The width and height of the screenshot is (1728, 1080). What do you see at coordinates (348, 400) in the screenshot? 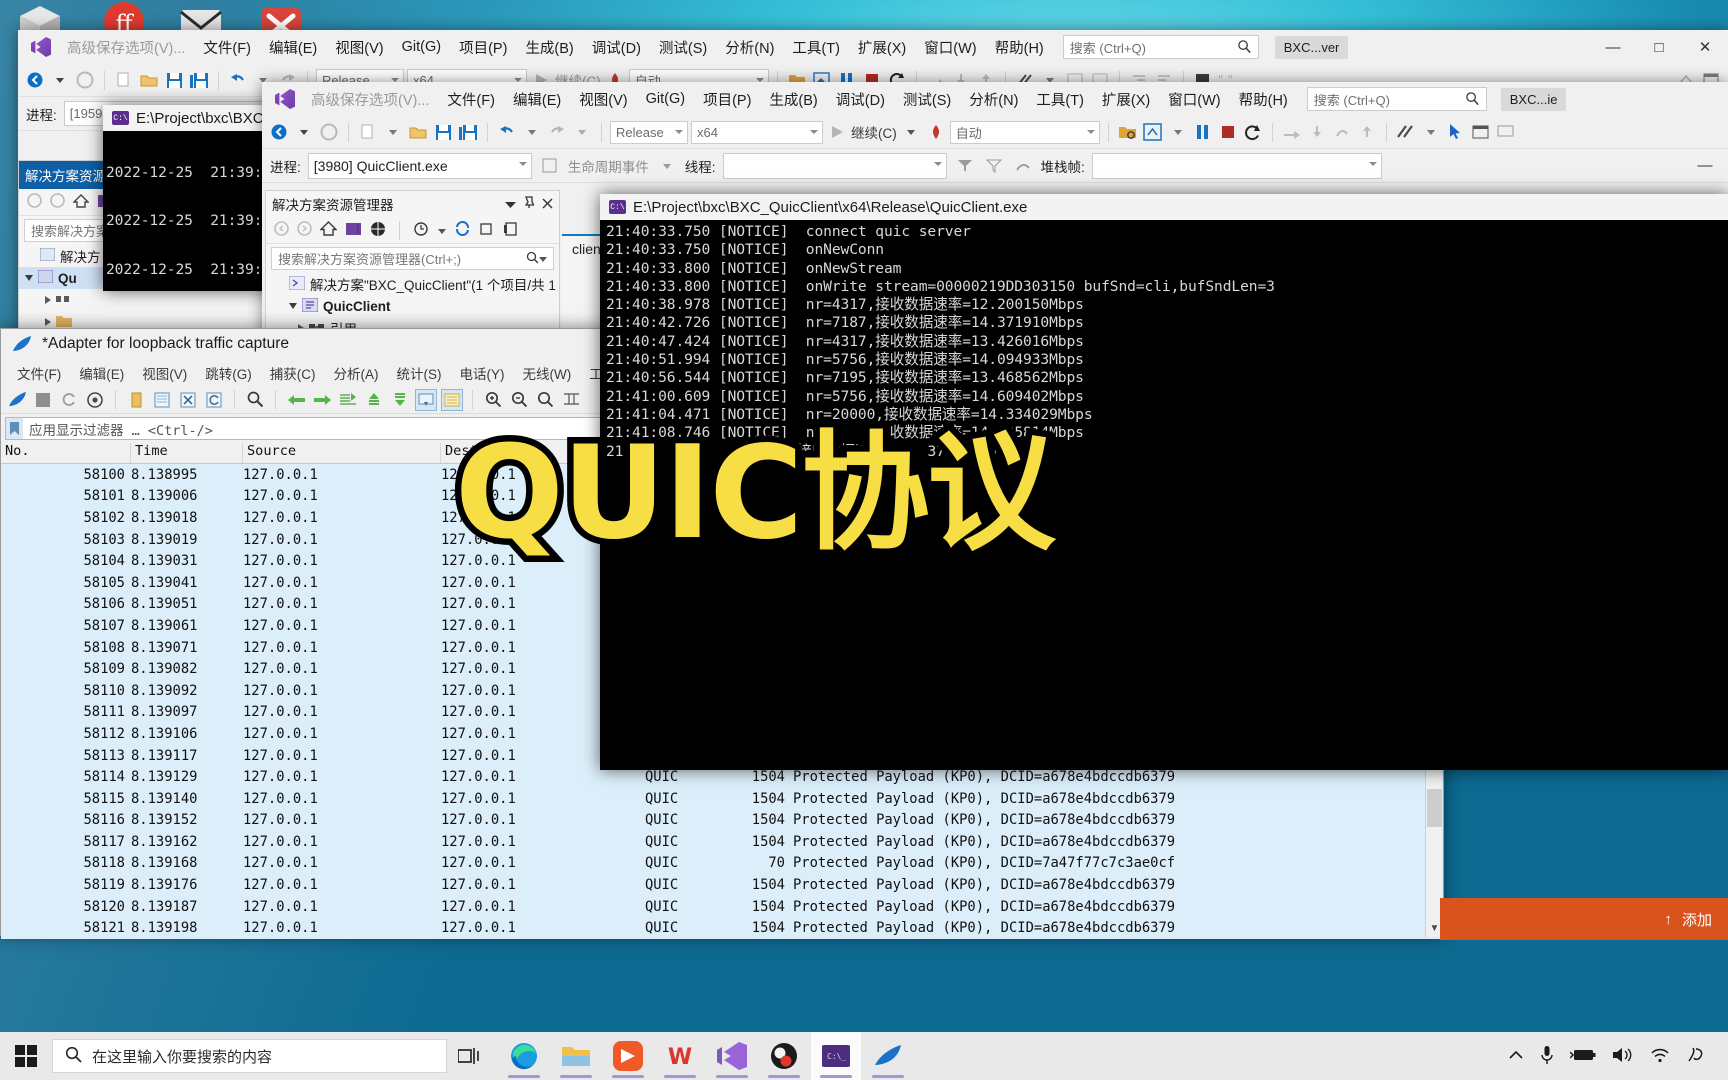
I see `go-to-packet-icon` at bounding box center [348, 400].